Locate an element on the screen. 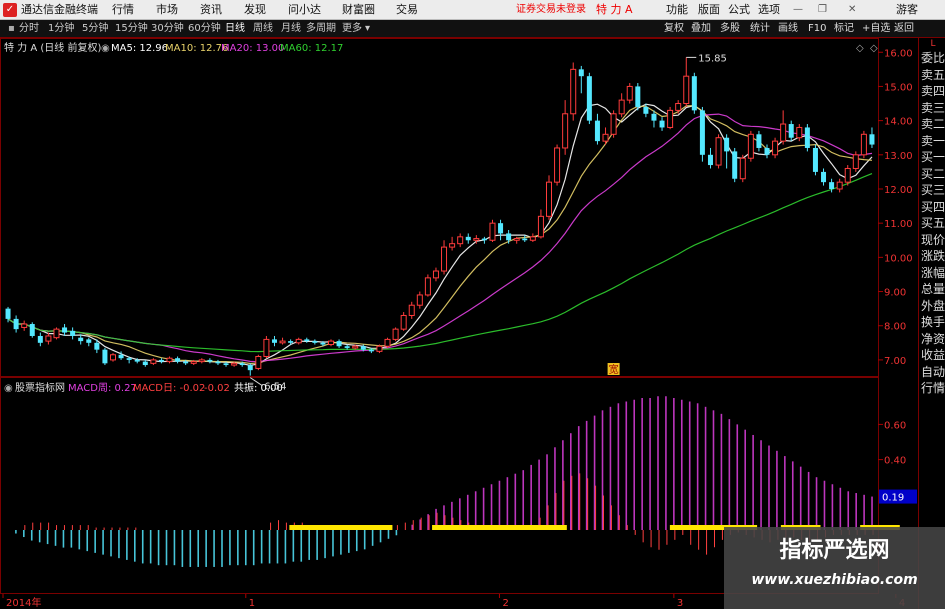 The height and width of the screenshot is (609, 945). side-item-16: 换手 is located at coordinates (932, 322).